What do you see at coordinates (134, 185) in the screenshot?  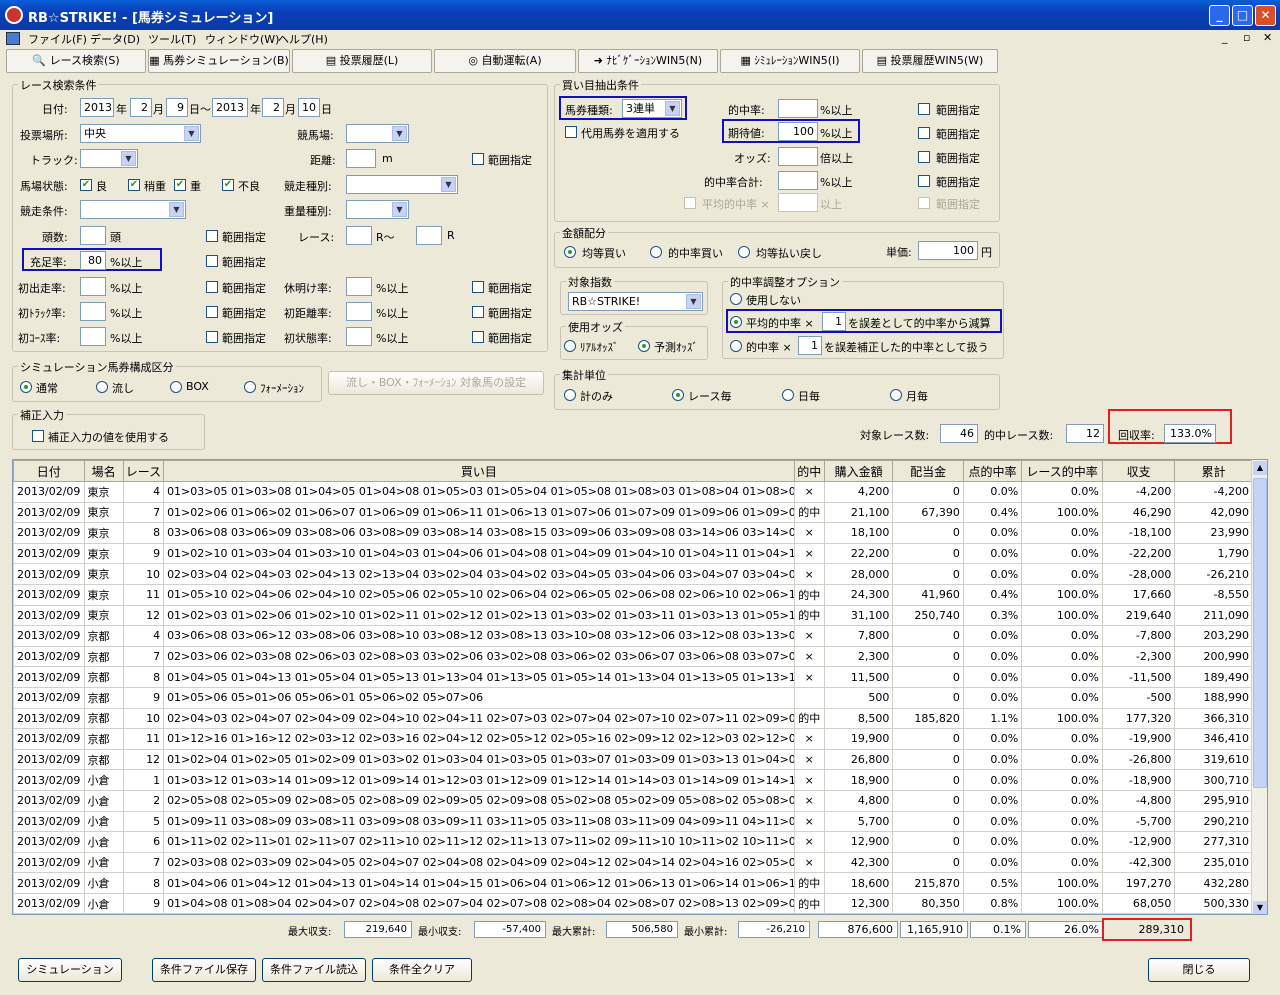 I see `cond-slightly-heavy-checkbox: ✔` at bounding box center [134, 185].